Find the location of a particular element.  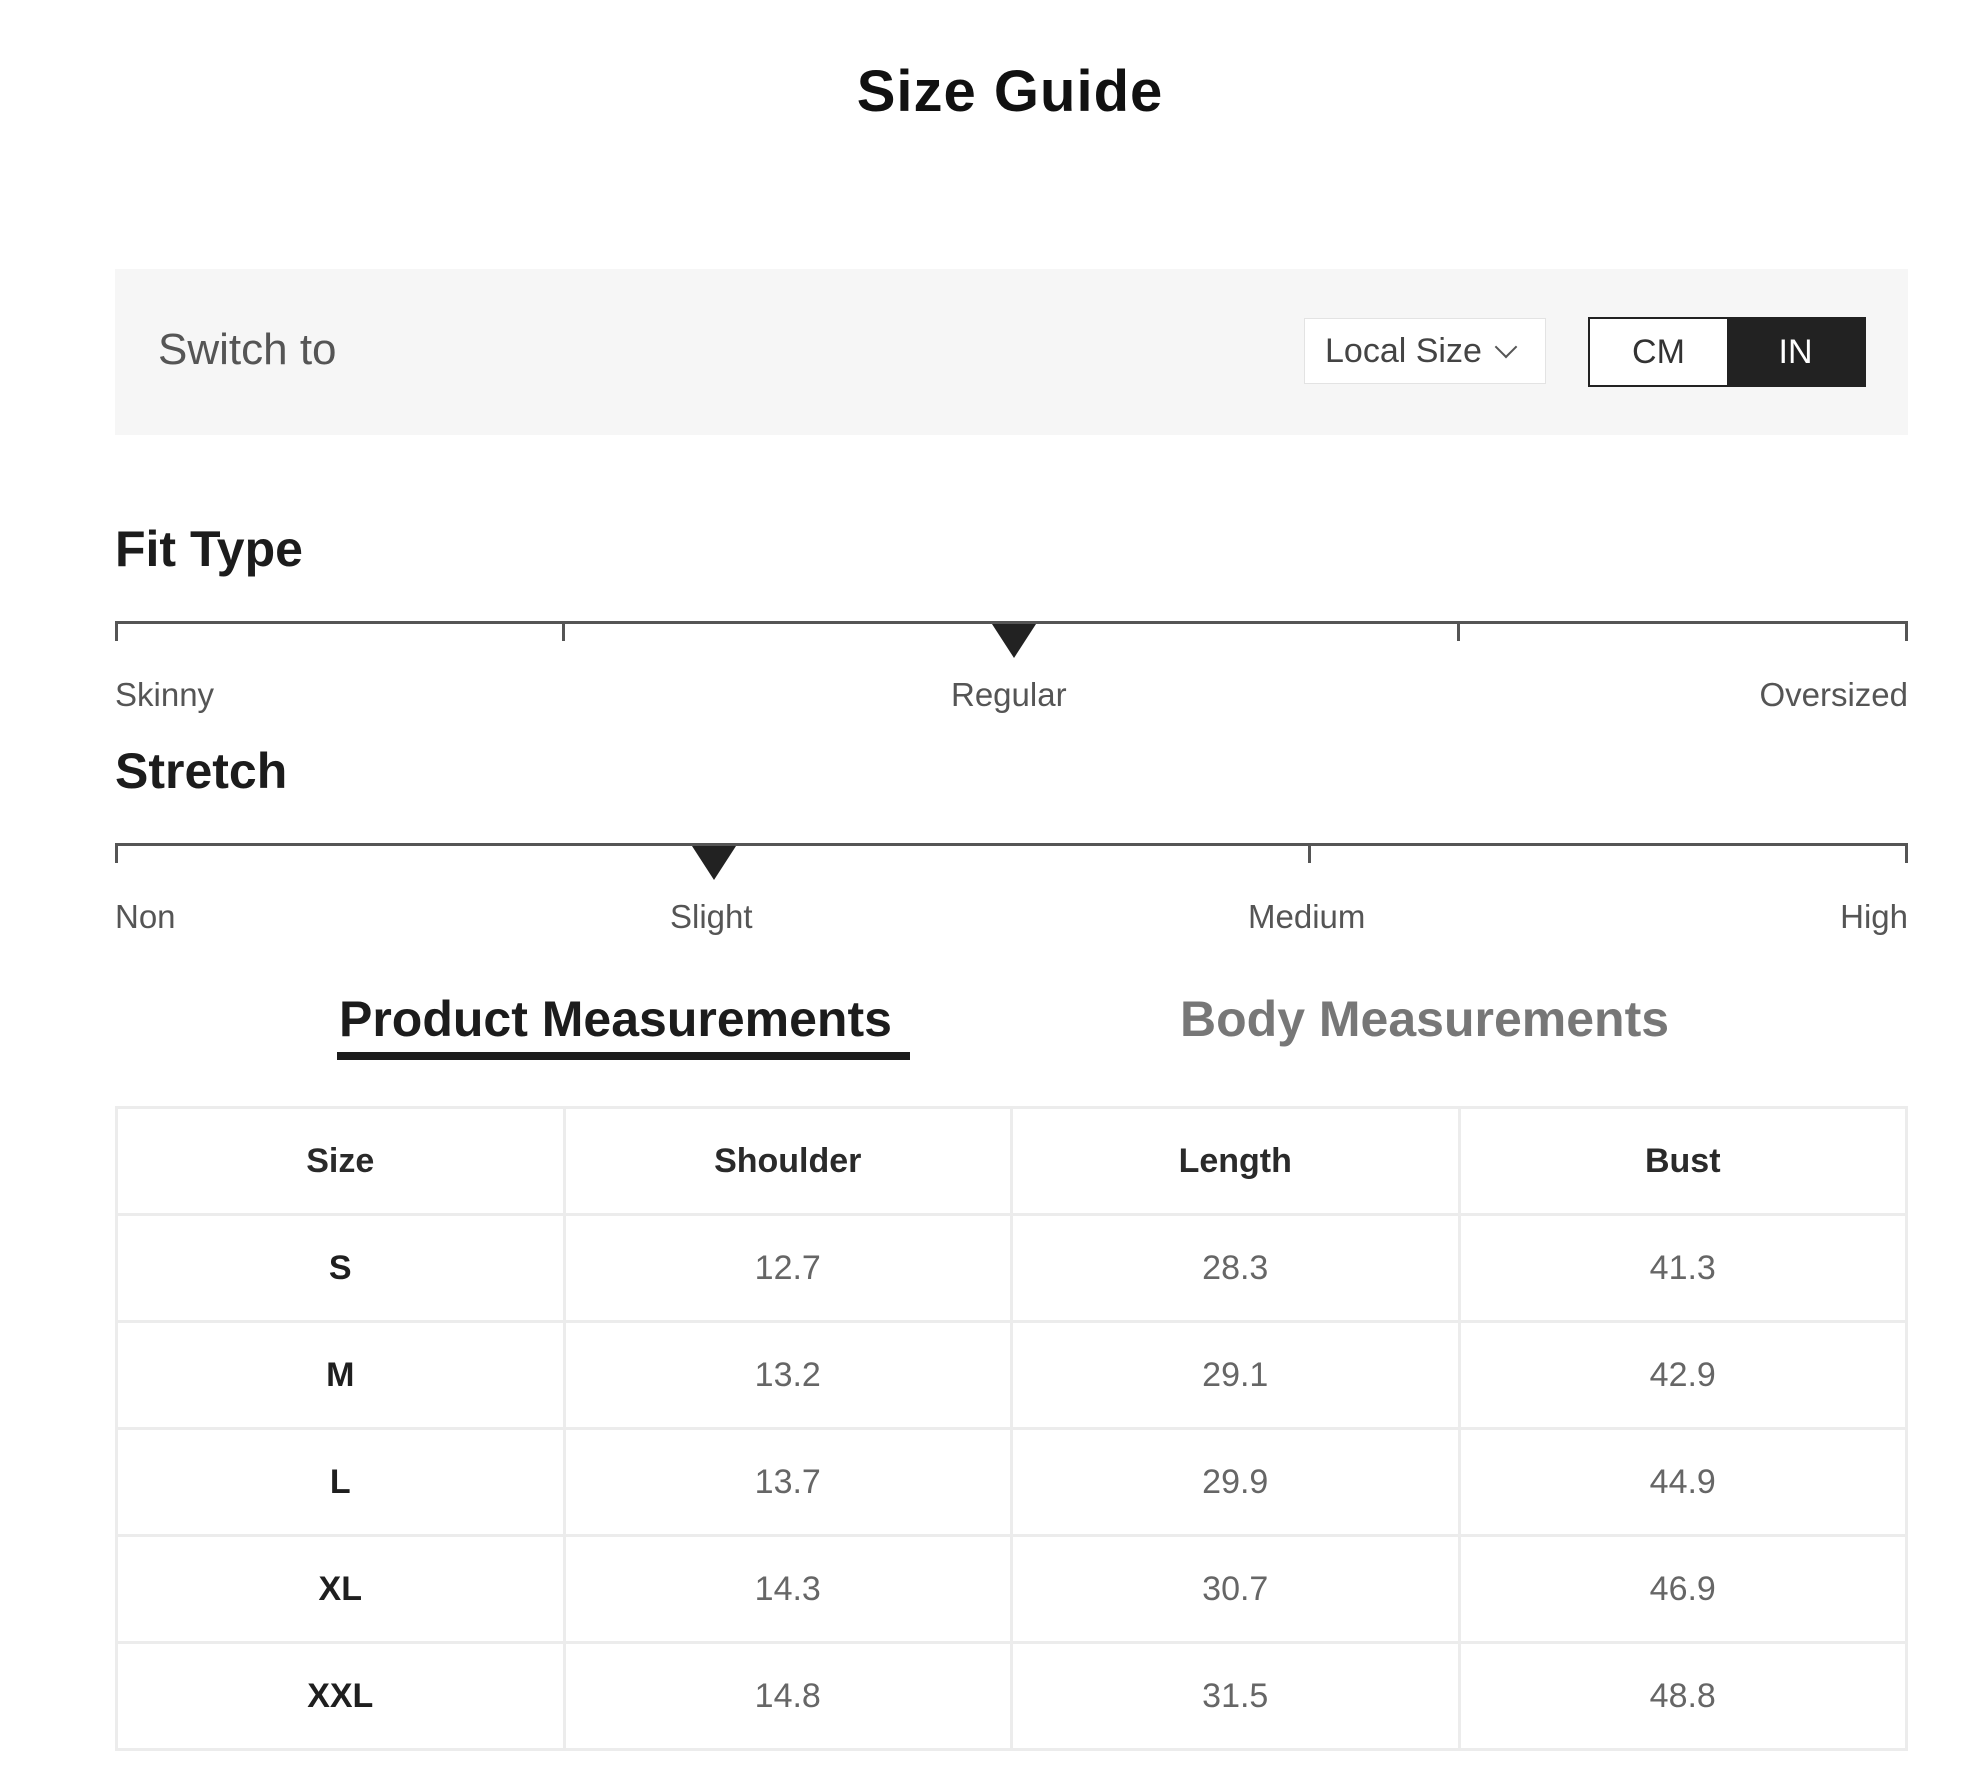

stretch-heading: Stretch is located at coordinates (201, 771).